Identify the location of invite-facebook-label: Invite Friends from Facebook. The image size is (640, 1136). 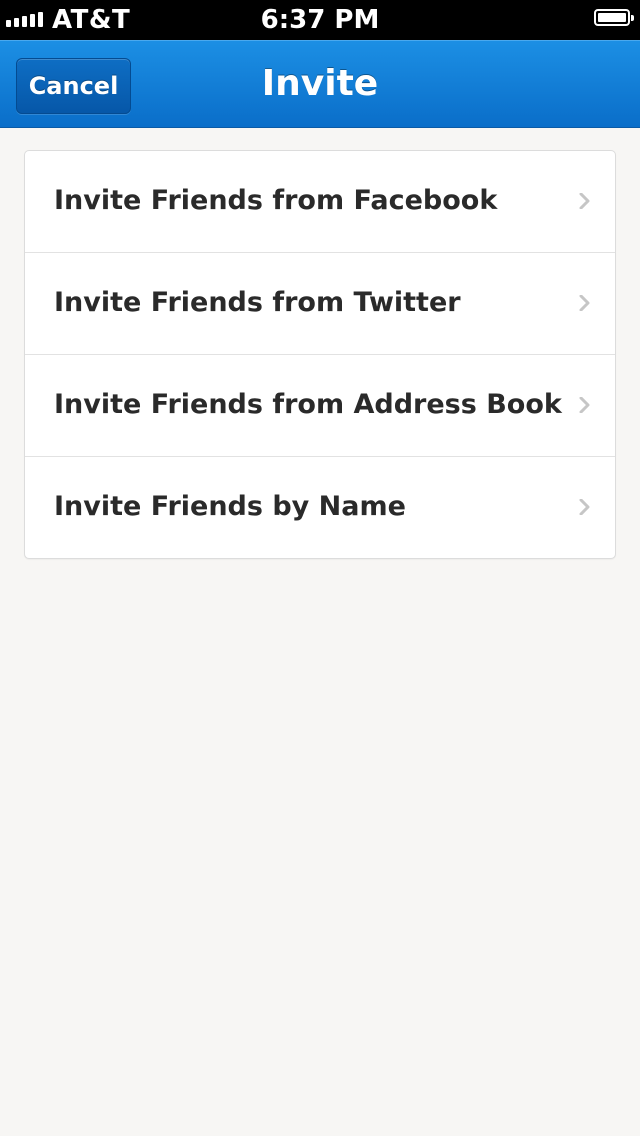
(276, 200).